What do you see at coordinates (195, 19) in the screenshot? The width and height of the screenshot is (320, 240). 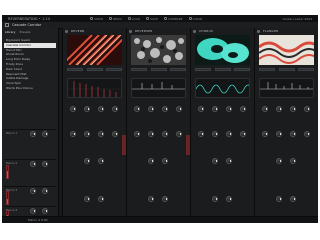 I see `menu-clear: CLEAR` at bounding box center [195, 19].